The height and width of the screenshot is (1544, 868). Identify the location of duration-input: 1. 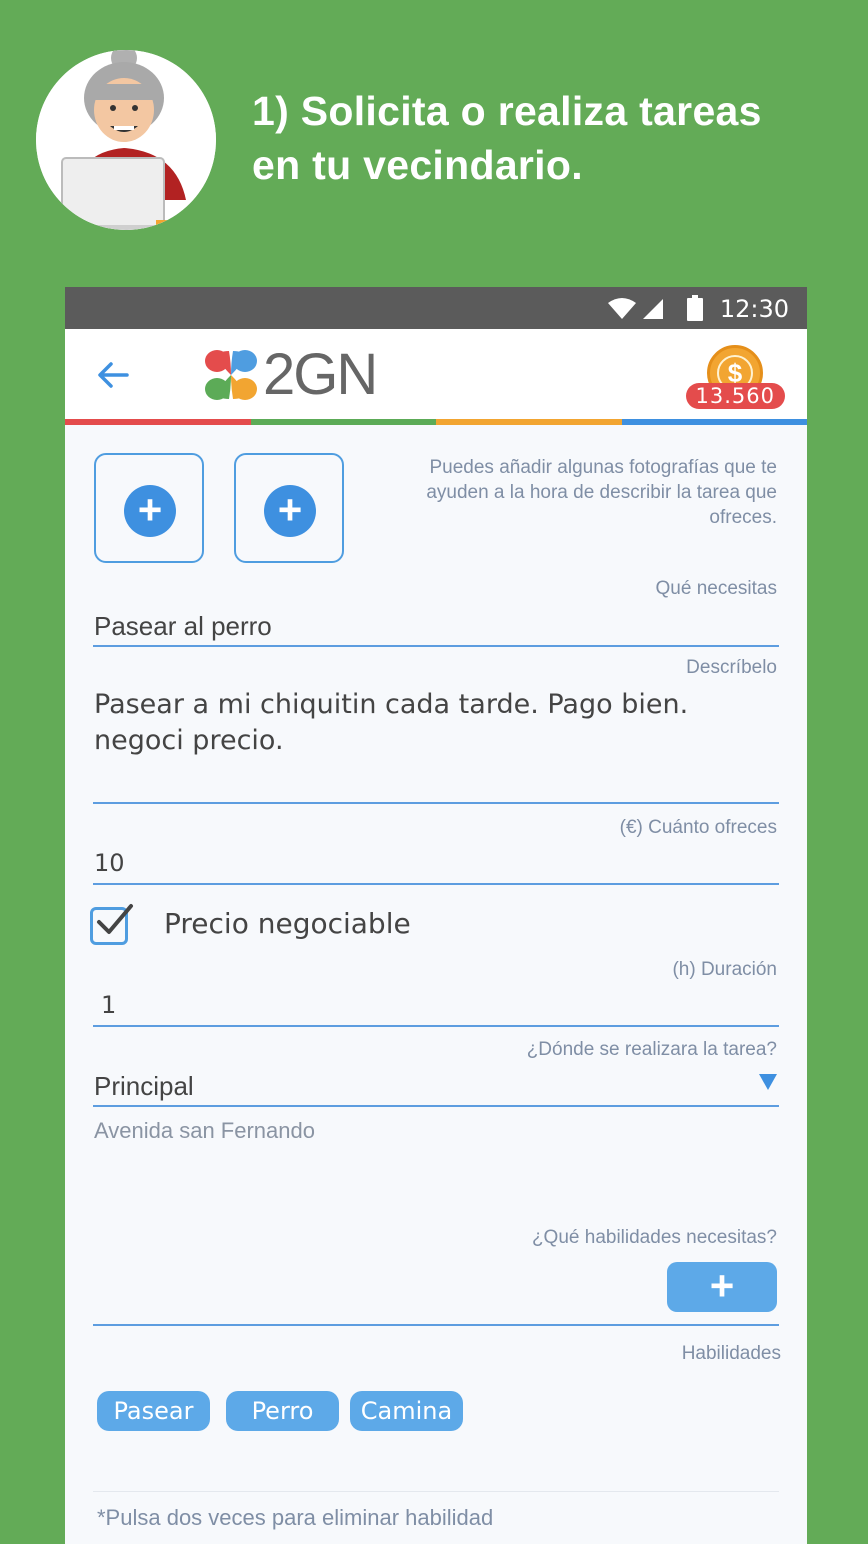
(108, 1005).